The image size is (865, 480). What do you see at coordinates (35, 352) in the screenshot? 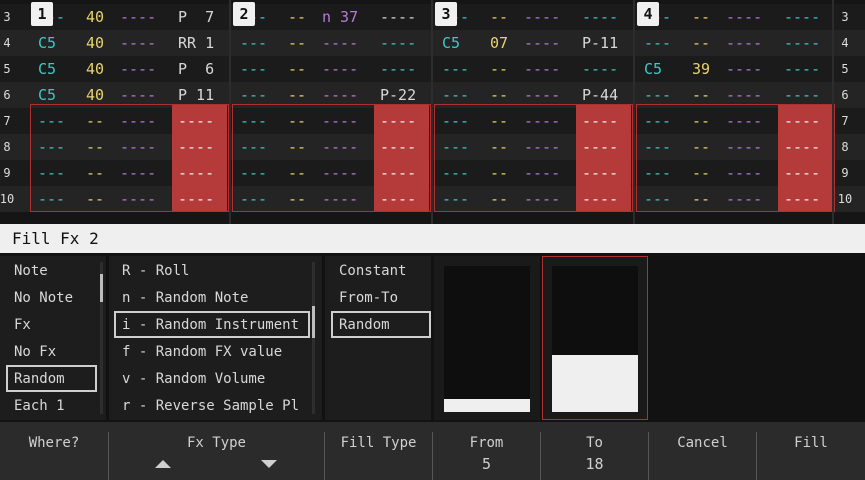
I see `where-list-item: No Fx` at bounding box center [35, 352].